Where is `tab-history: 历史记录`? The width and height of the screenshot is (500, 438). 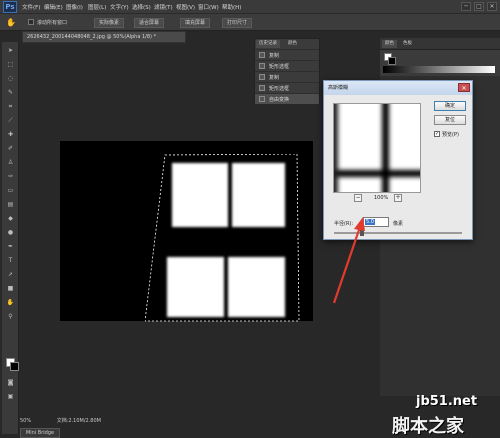
tab-history: 历史记录 is located at coordinates (268, 44).